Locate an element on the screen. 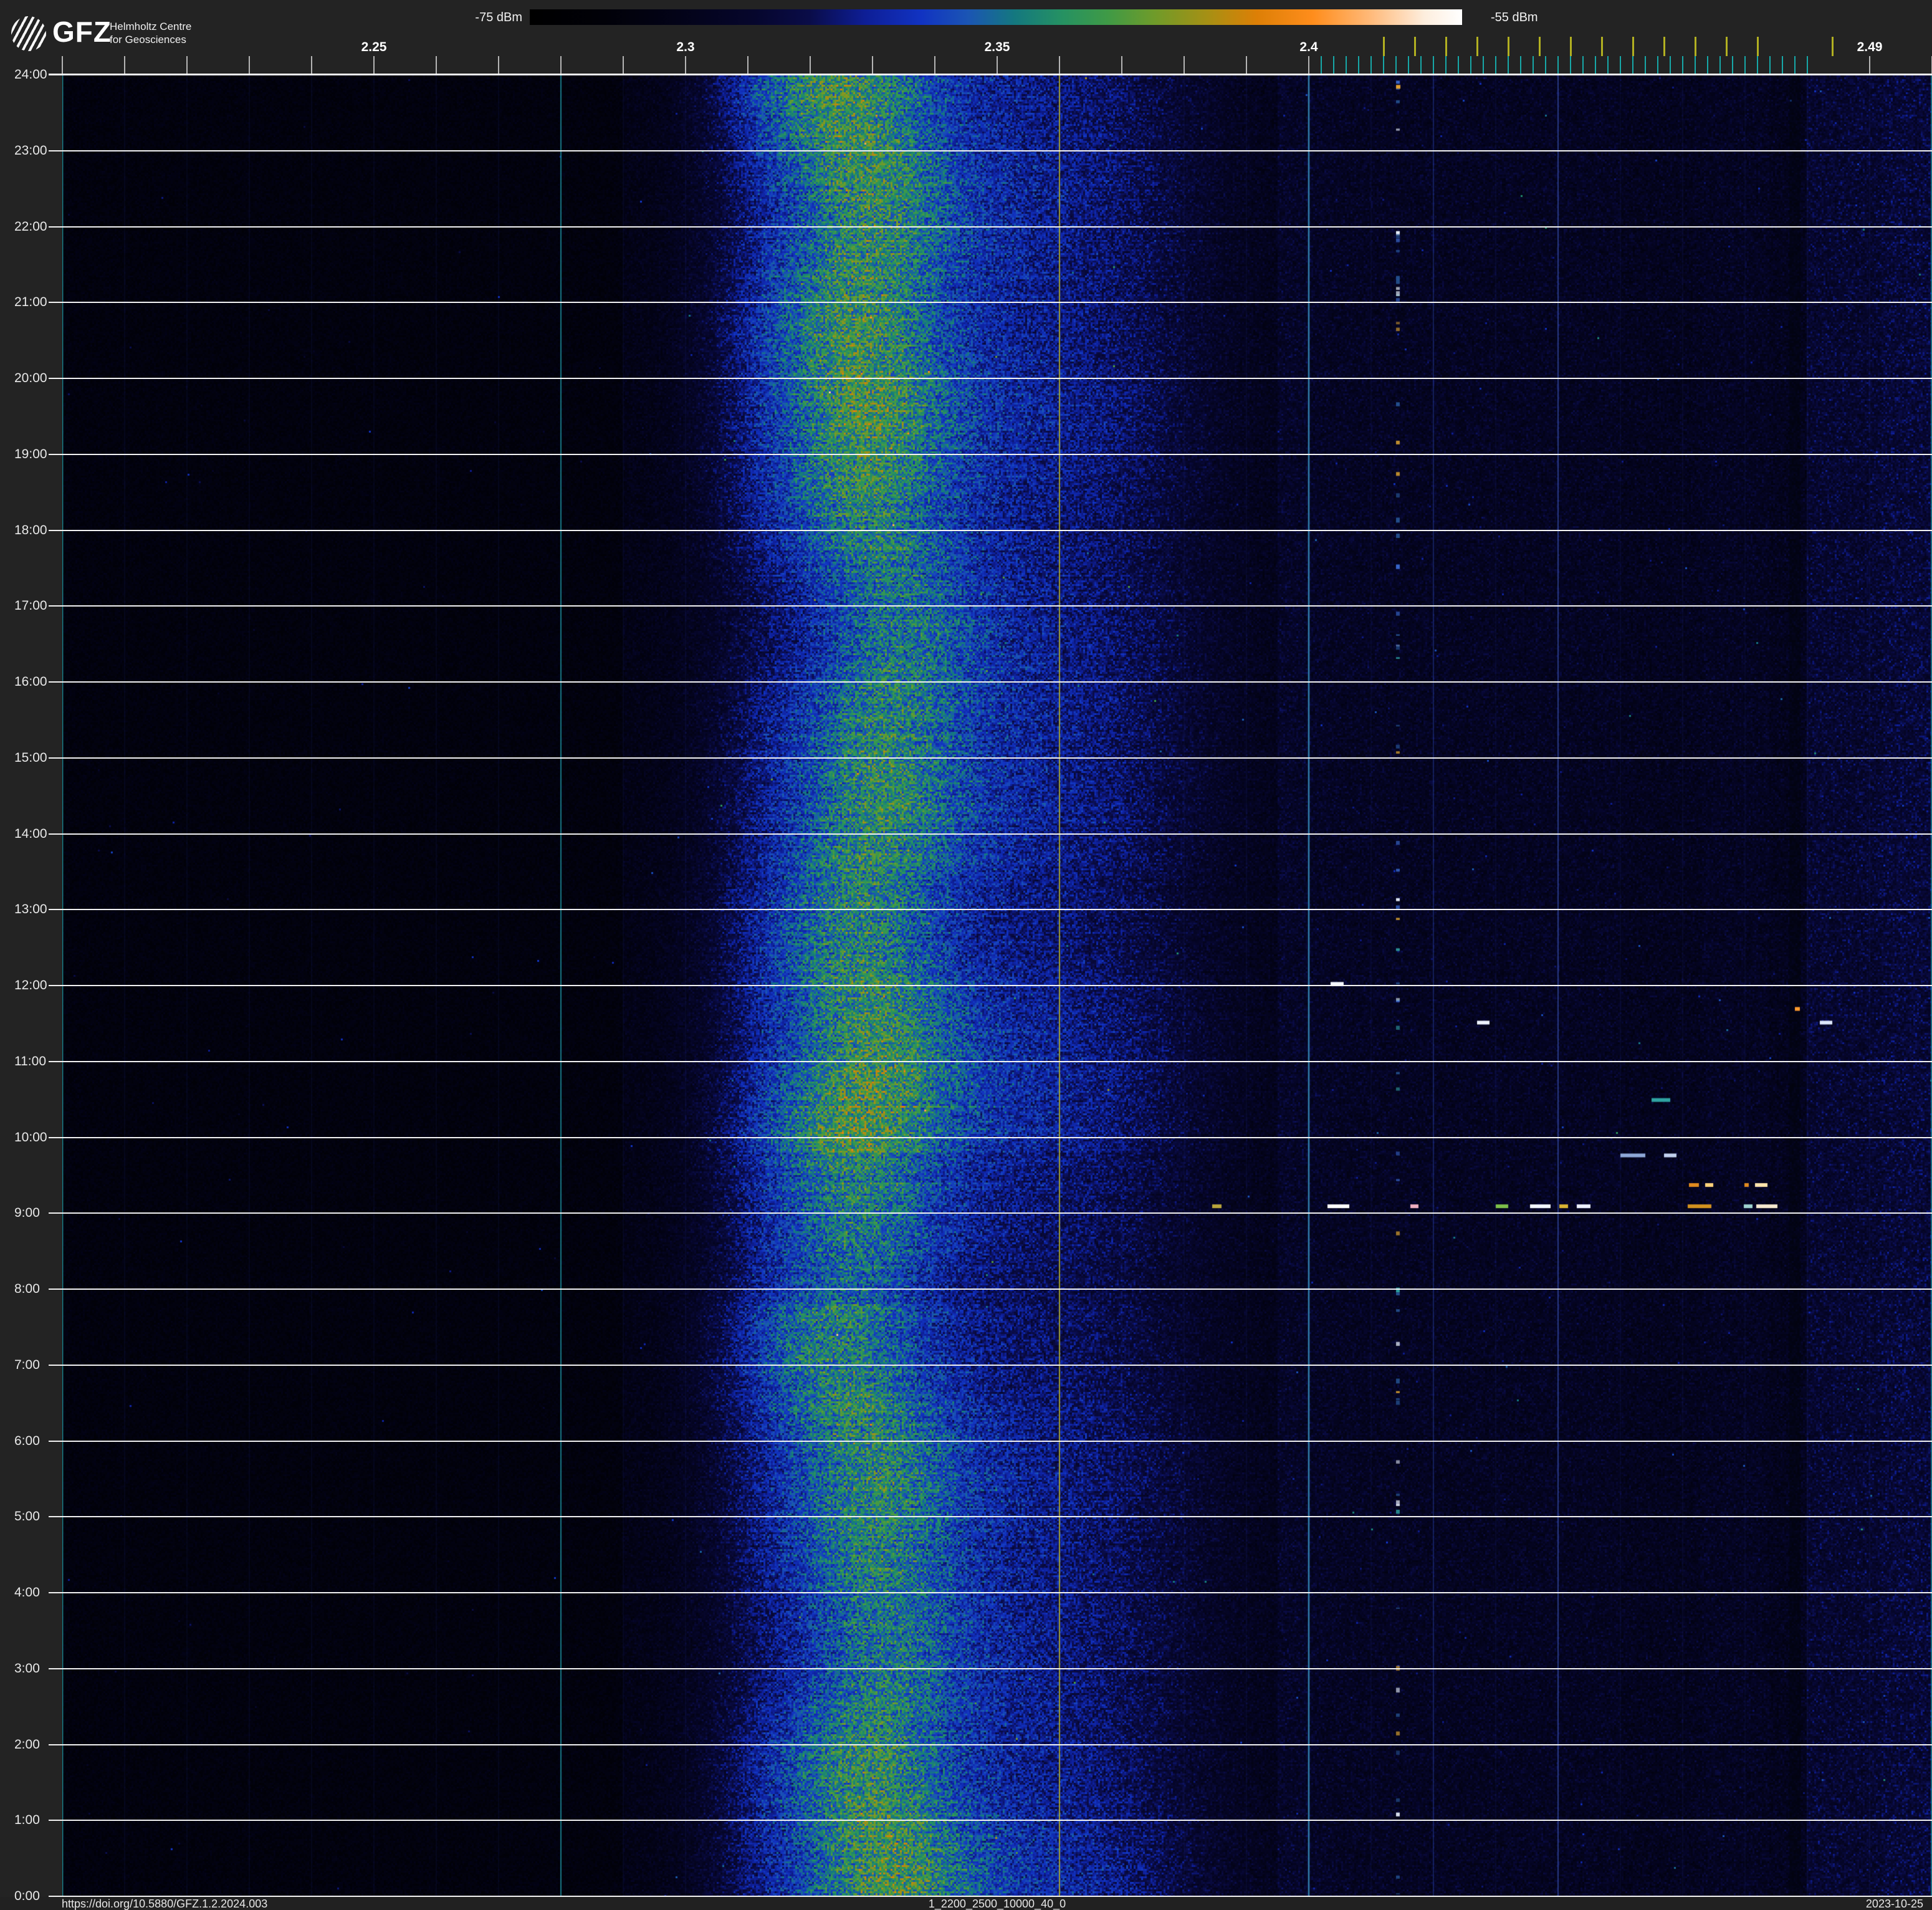  colorbar-min-label: -75 dBm is located at coordinates (498, 17).